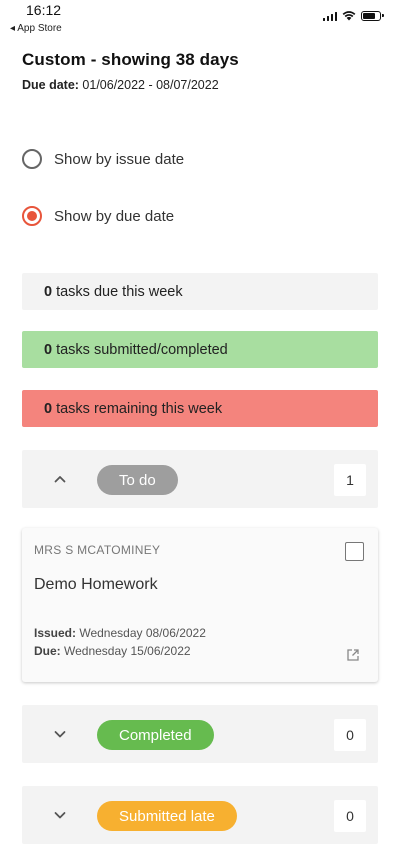  I want to click on issued-date: Issued: Wednesday 08/06/2022, so click(120, 633).